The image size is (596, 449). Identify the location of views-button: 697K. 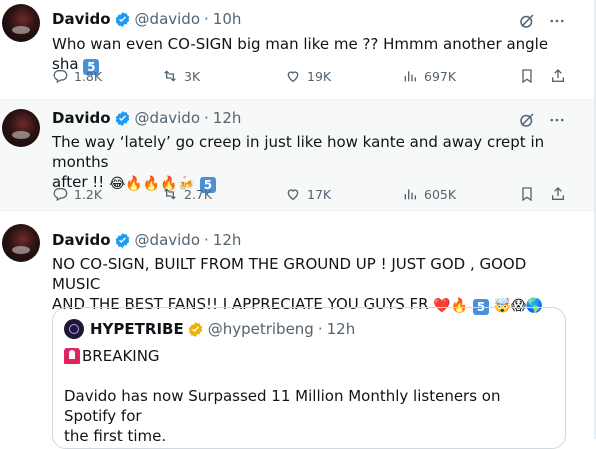
(429, 76).